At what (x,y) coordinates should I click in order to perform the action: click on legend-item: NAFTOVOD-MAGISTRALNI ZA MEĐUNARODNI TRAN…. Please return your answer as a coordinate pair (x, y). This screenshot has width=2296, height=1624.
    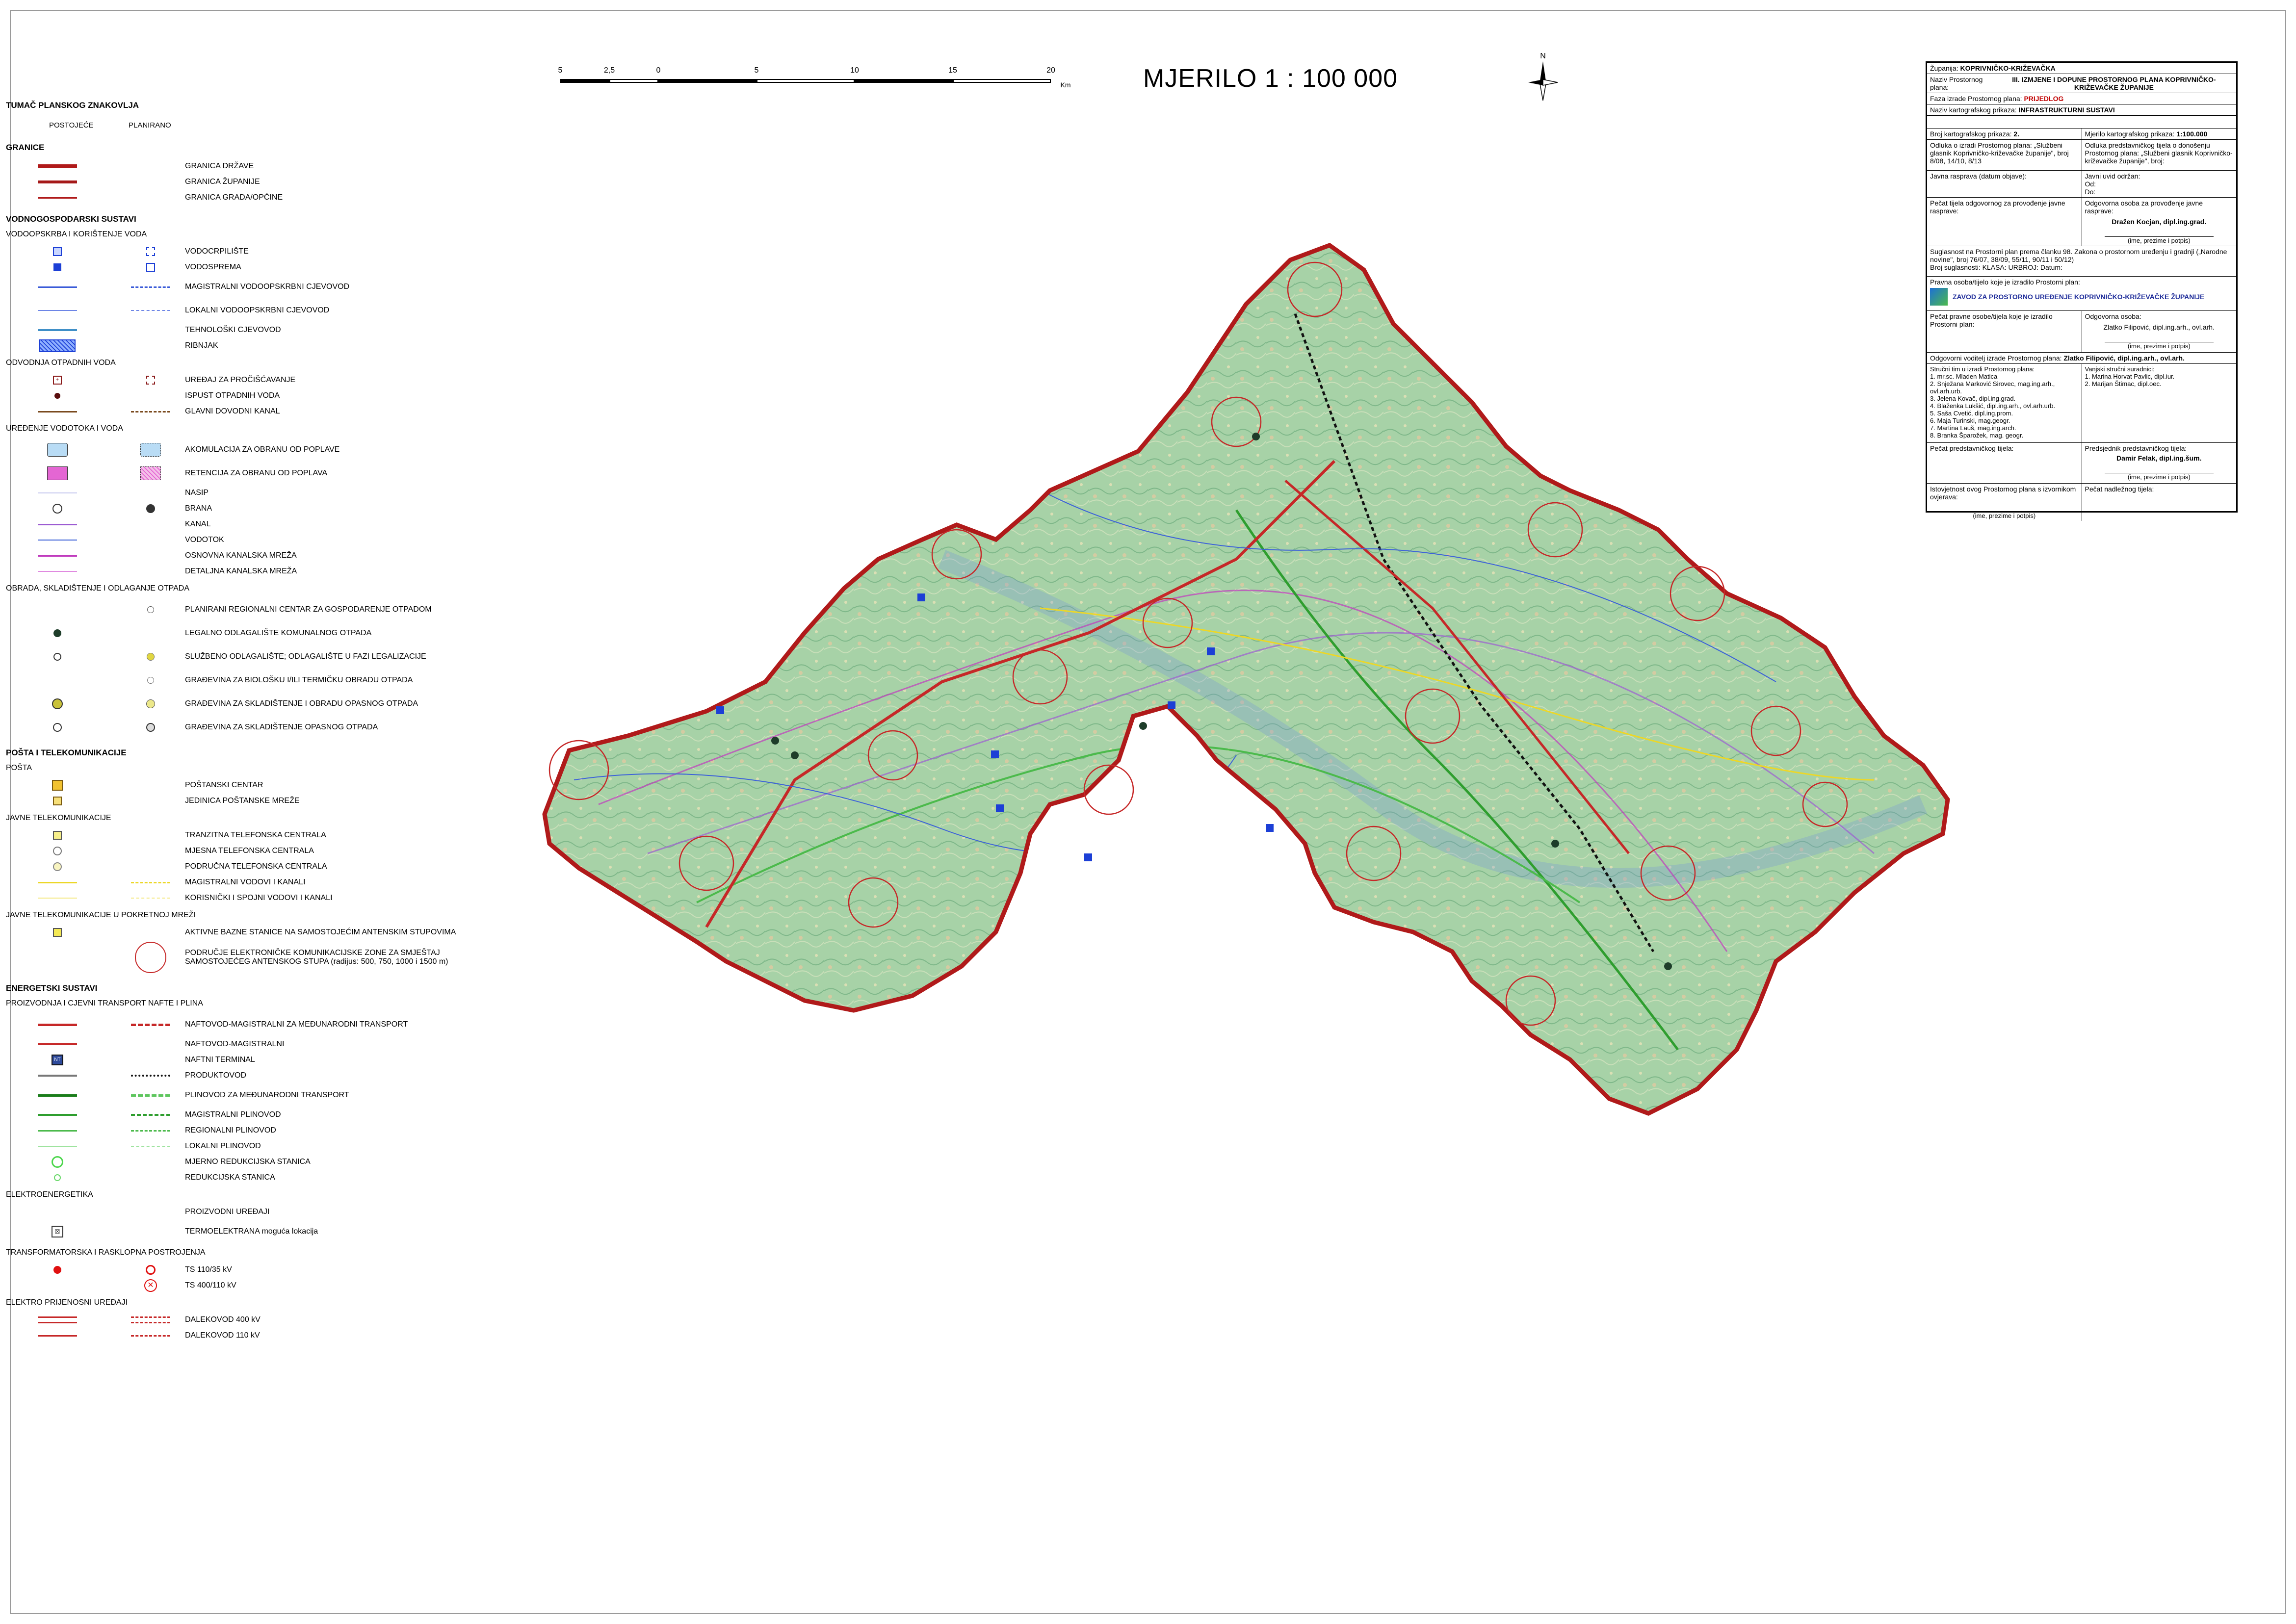
    Looking at the image, I should click on (296, 1024).